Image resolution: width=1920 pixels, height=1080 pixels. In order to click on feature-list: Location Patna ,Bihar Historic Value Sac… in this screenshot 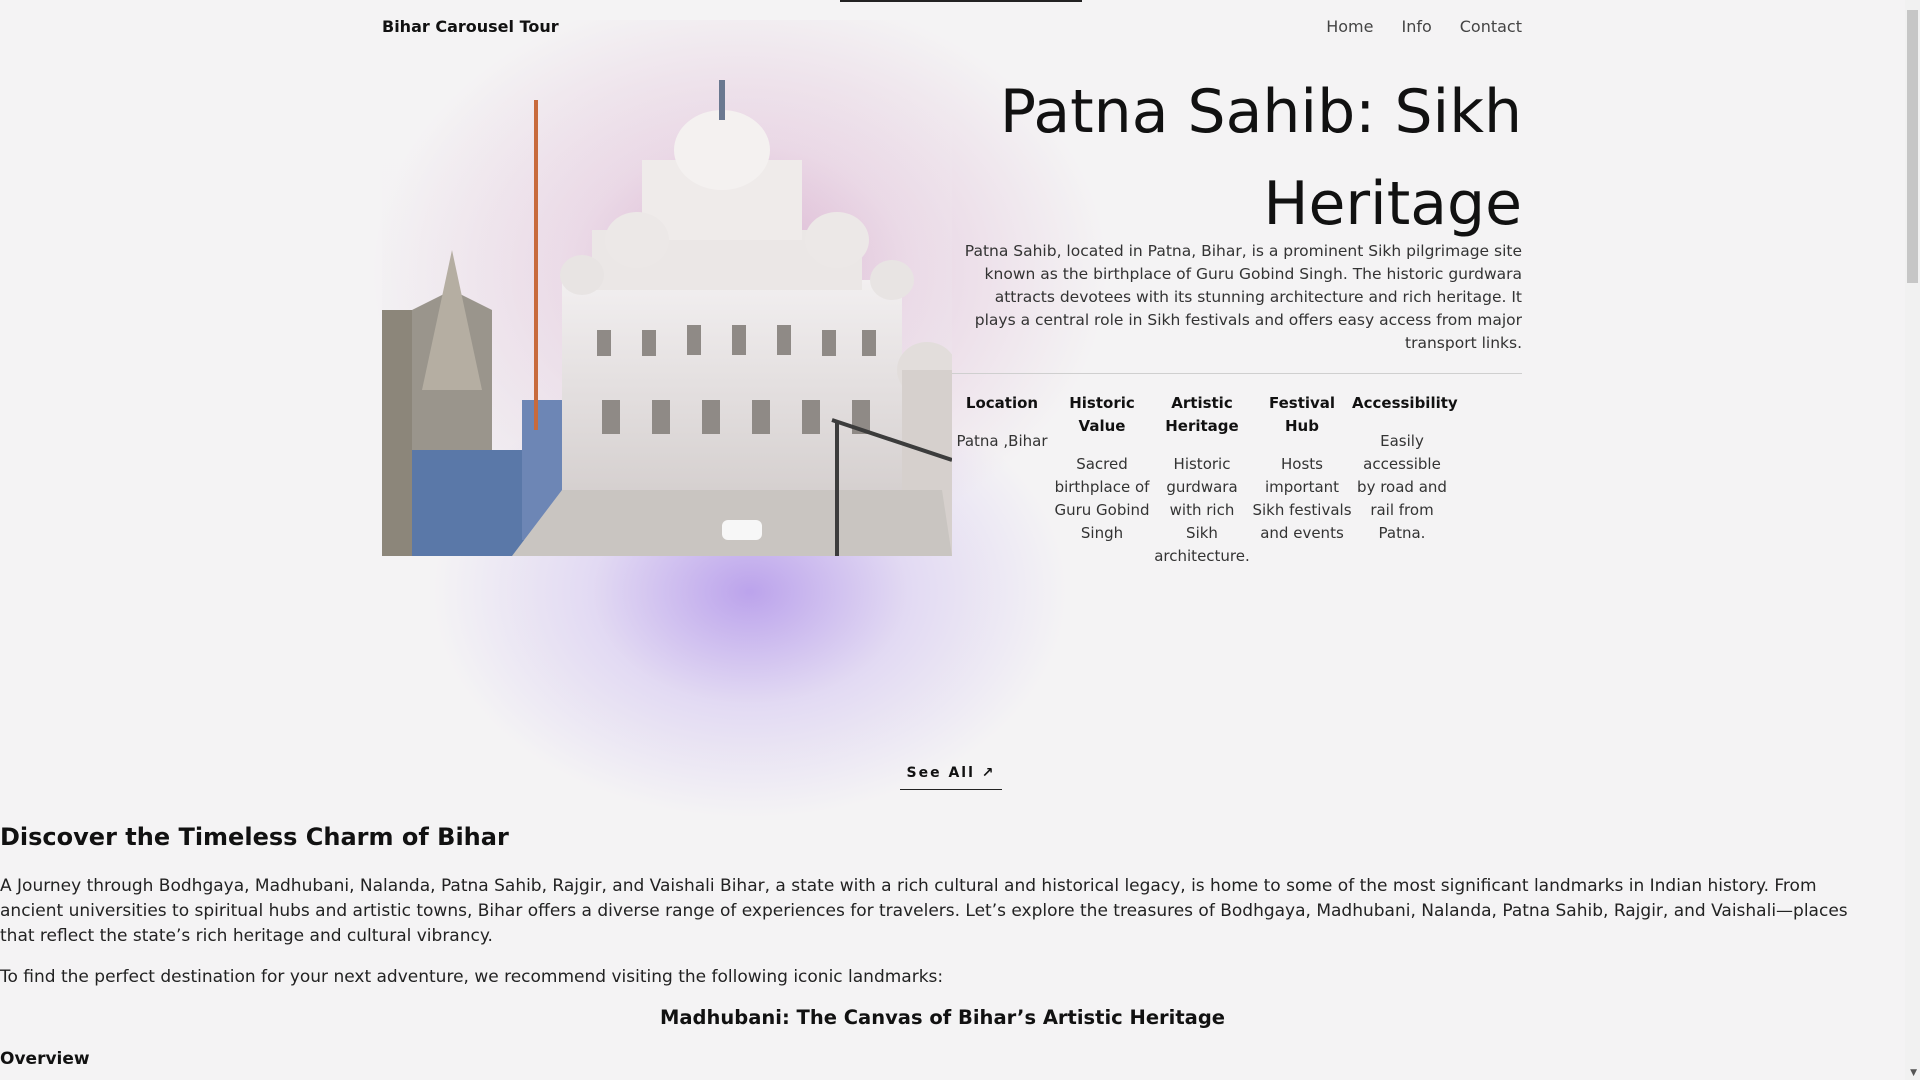, I will do `click(1205, 480)`.